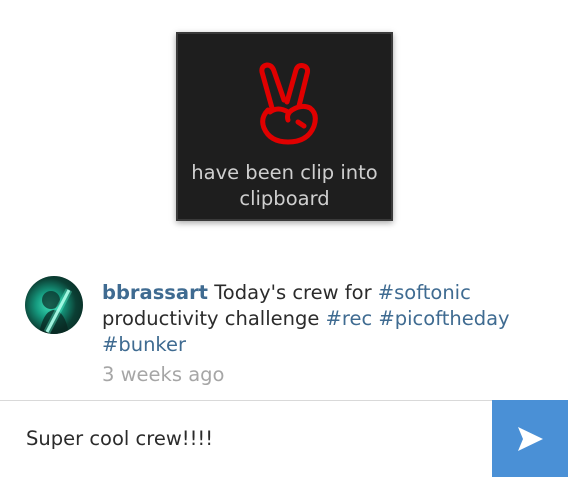 The image size is (568, 477). What do you see at coordinates (214, 318) in the screenshot?
I see `comment-text-part: productivity challenge` at bounding box center [214, 318].